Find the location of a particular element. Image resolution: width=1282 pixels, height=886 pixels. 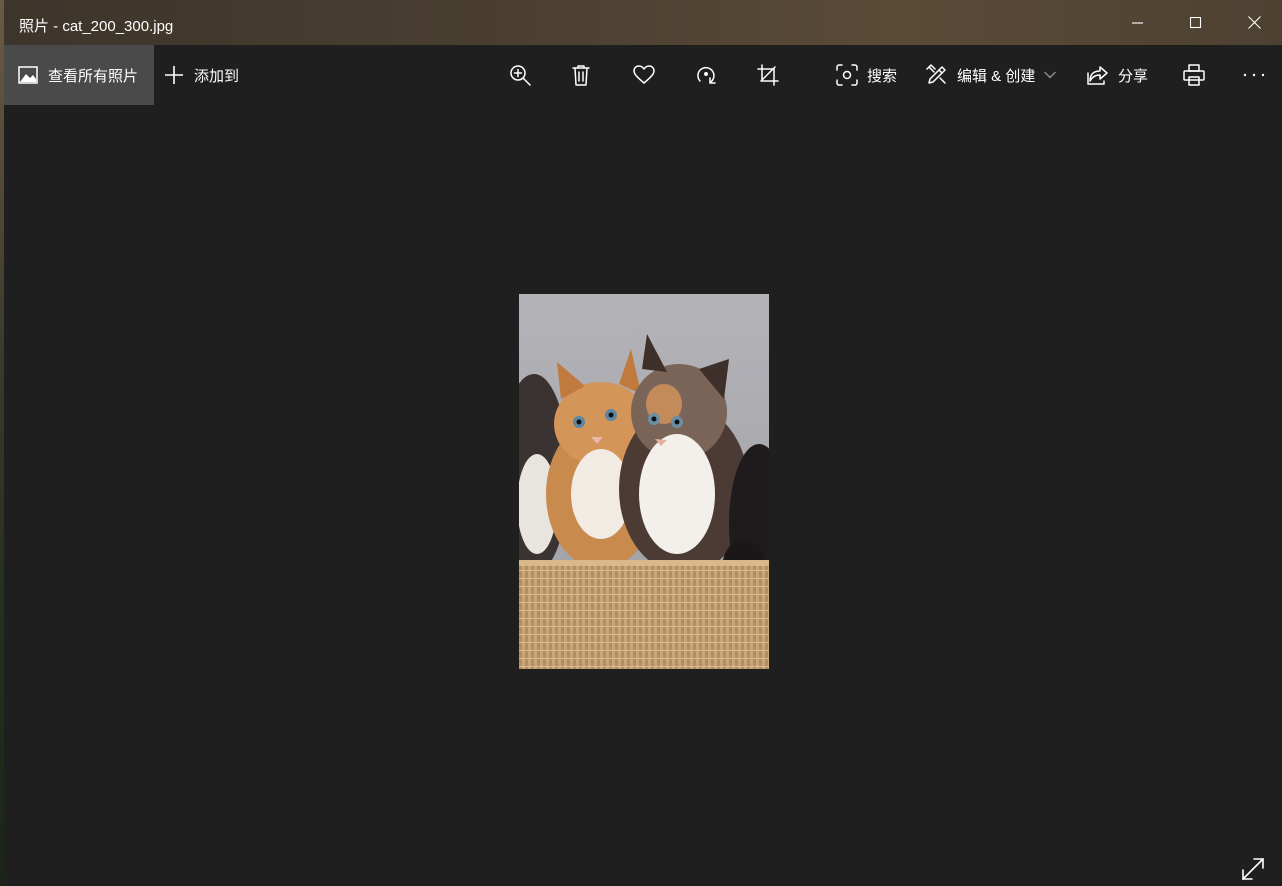

close-button is located at coordinates (1253, 22).